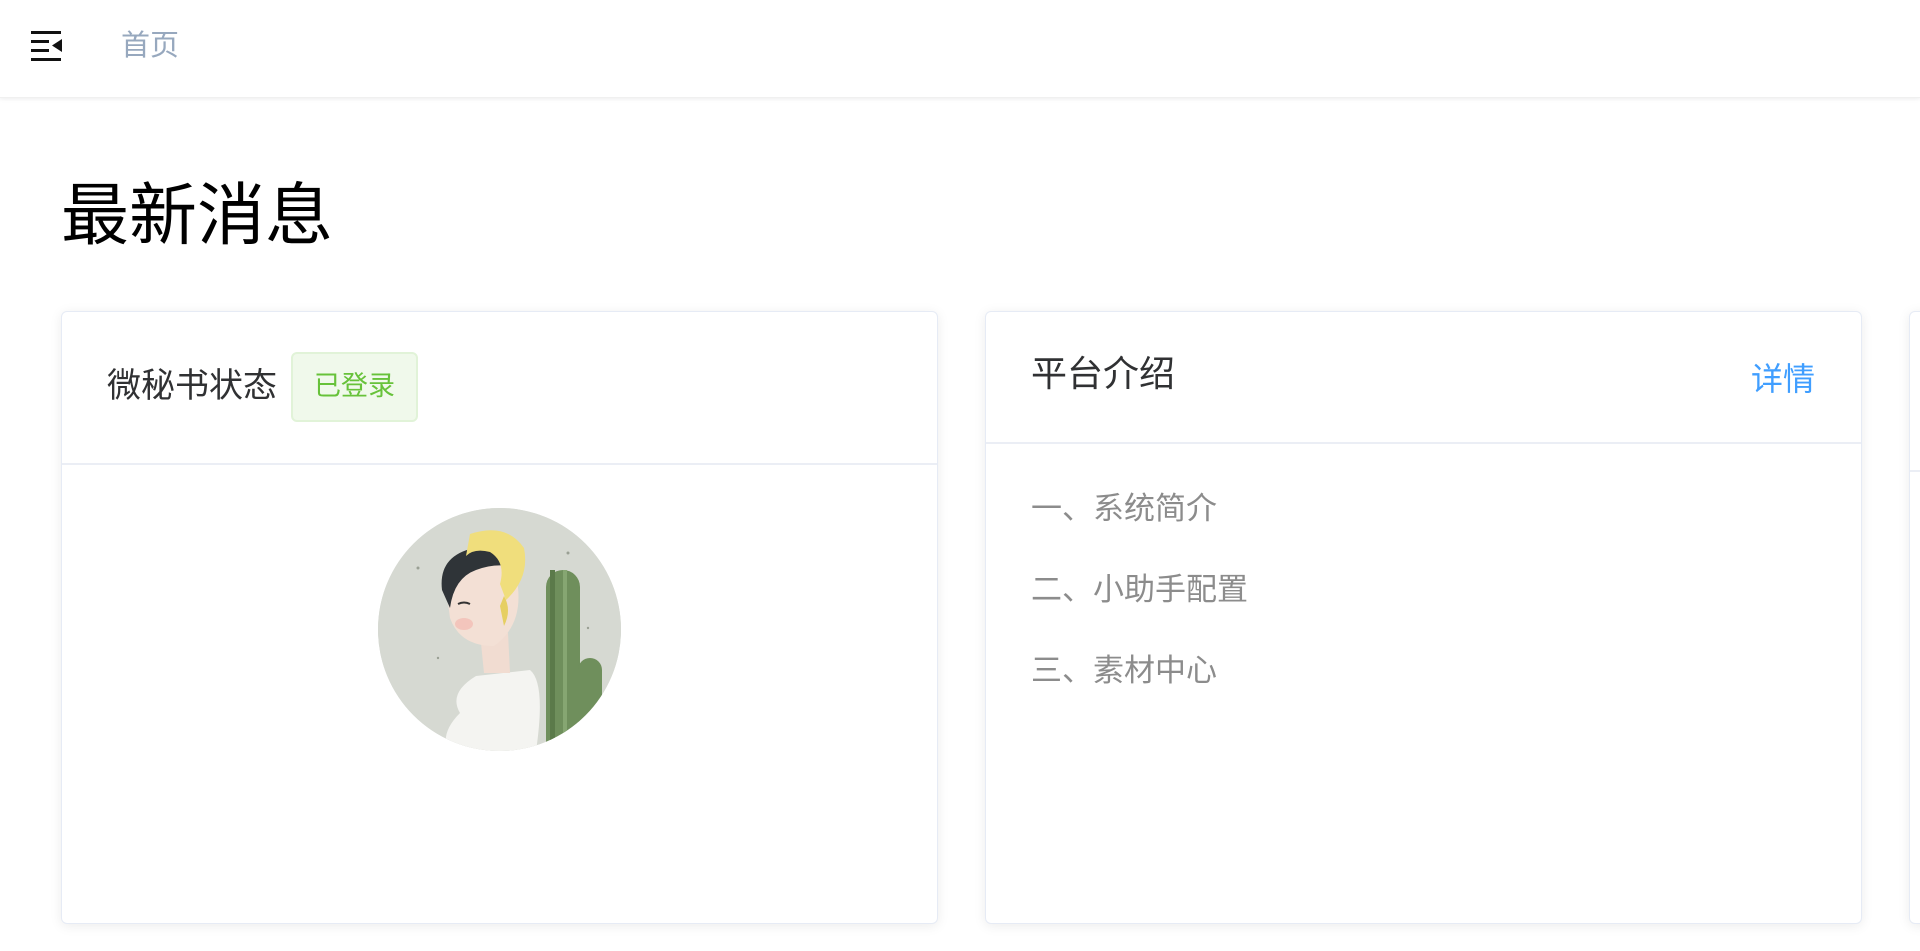 The width and height of the screenshot is (1920, 951). I want to click on login-status-badge: 已登录, so click(354, 387).